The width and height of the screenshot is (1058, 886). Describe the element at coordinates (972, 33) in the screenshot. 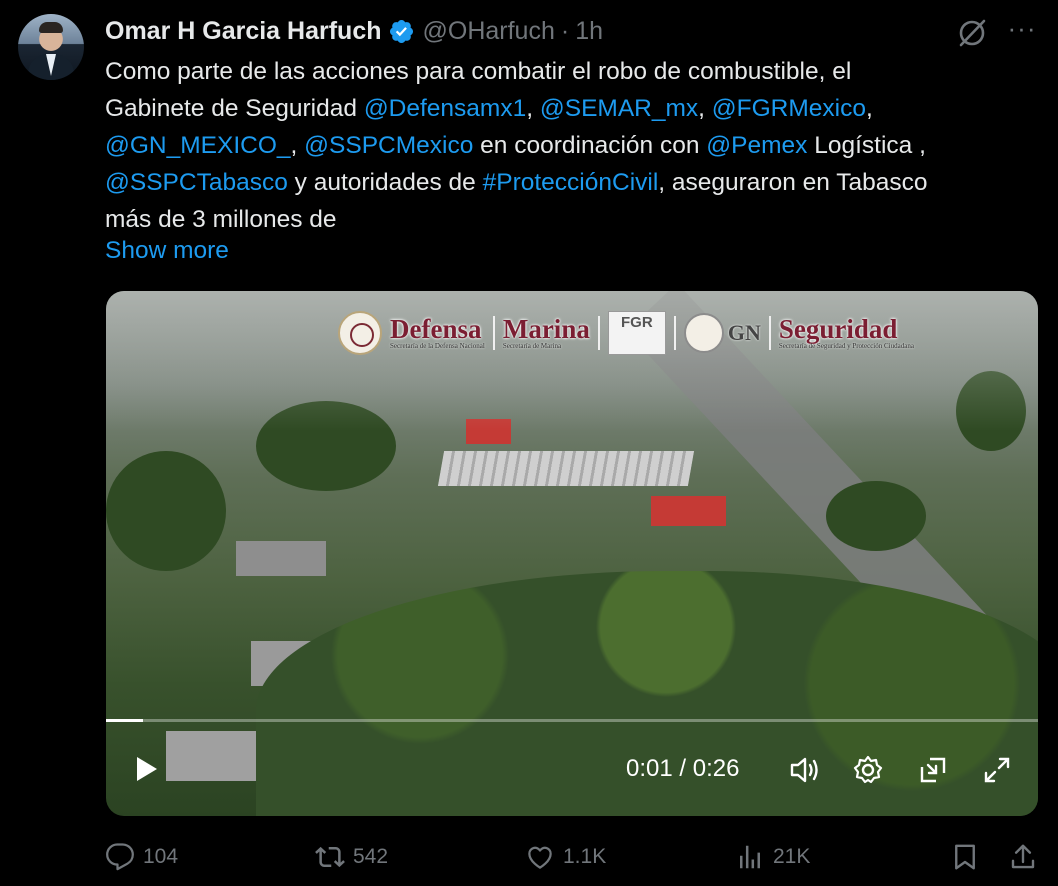

I see `grok-icon` at that location.